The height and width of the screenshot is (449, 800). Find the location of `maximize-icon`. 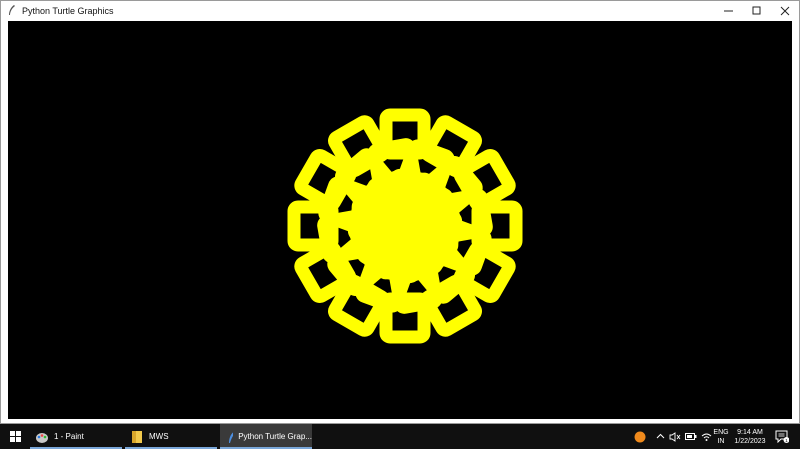

maximize-icon is located at coordinates (756, 10).